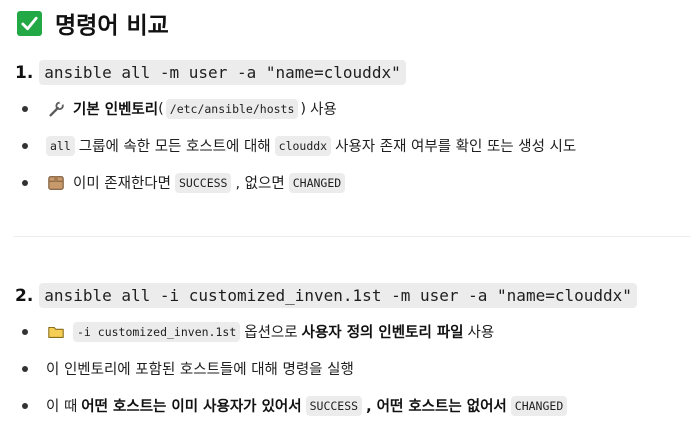  What do you see at coordinates (174, 147) in the screenshot?
I see `text: 그룹에 속한 모든 호스트에 대해` at bounding box center [174, 147].